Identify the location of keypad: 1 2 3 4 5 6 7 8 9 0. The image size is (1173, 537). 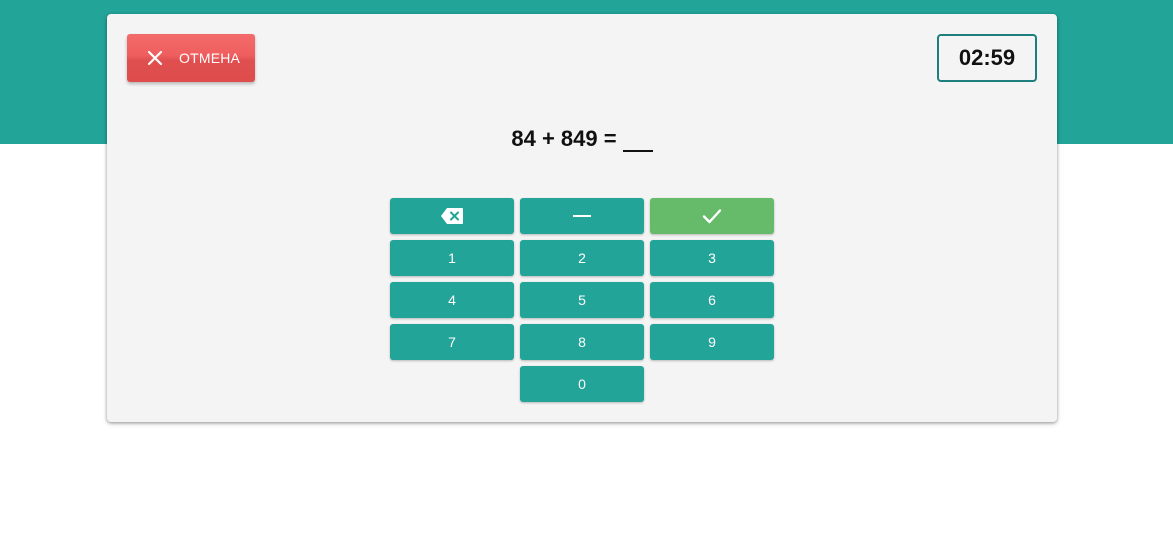
(582, 300).